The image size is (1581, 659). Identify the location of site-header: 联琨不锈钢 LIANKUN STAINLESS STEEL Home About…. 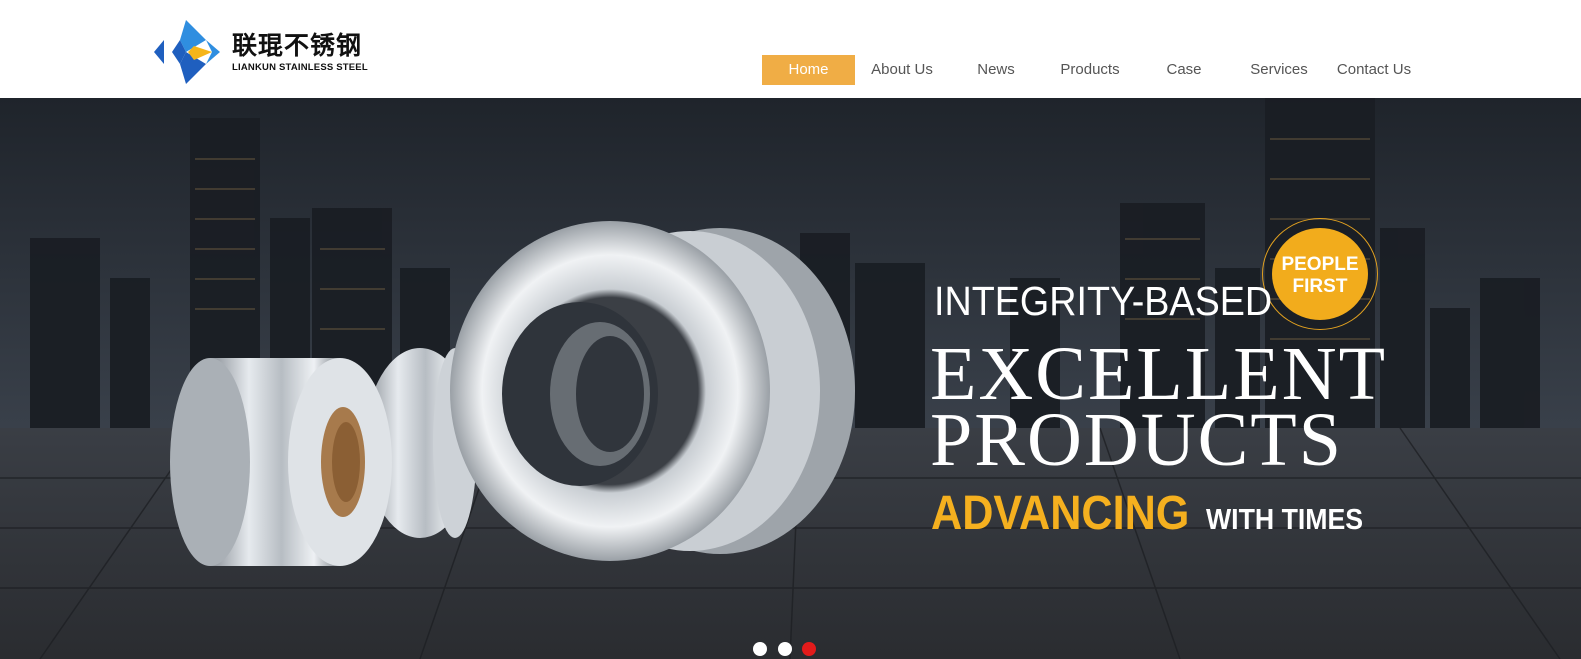
(790, 49).